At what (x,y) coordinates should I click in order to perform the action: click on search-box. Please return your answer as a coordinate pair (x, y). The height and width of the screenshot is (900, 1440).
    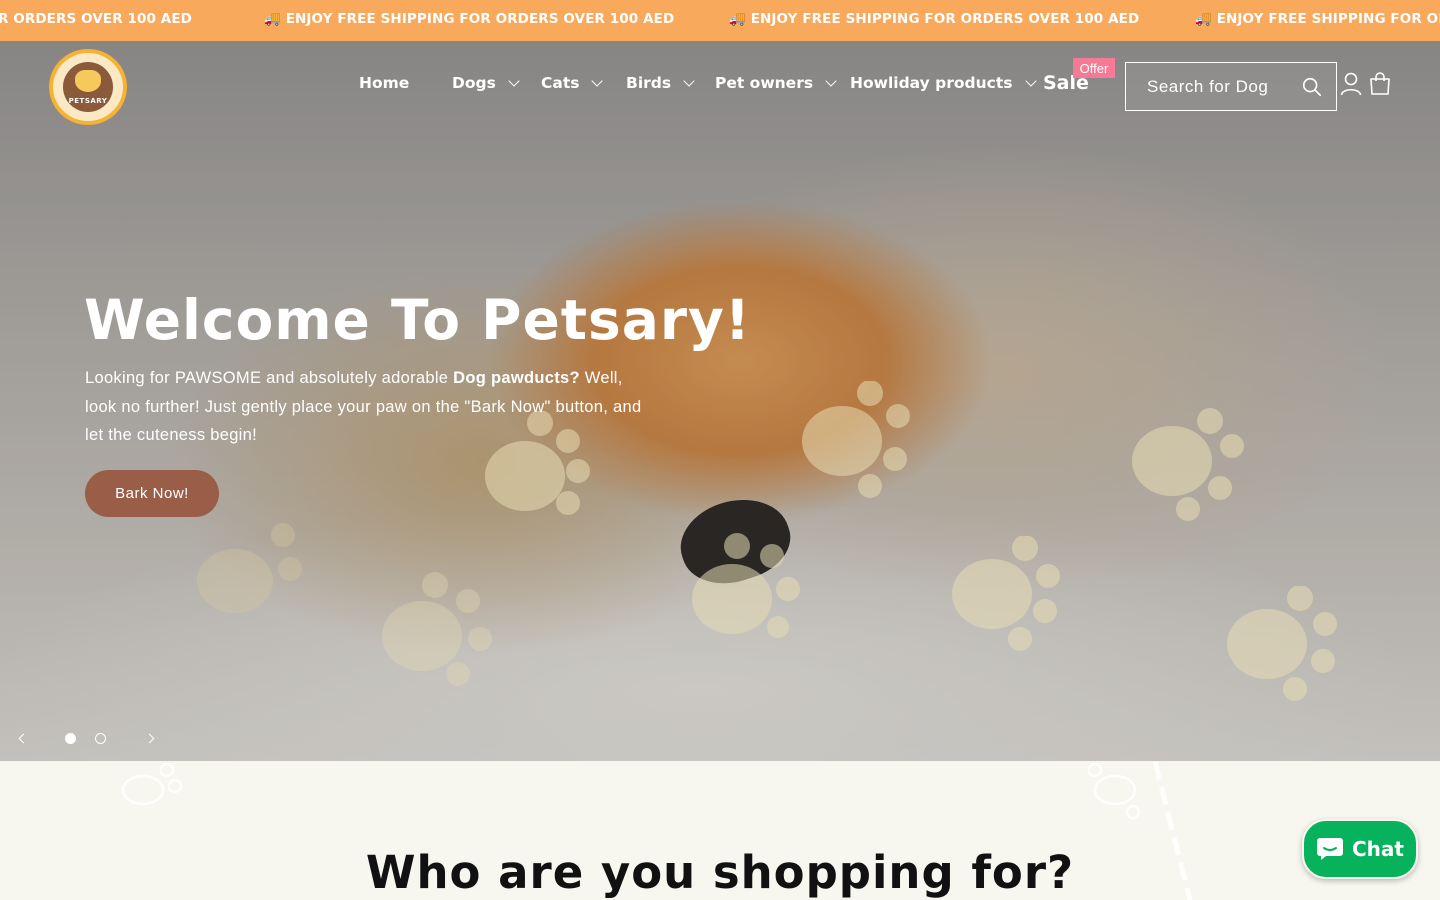
    Looking at the image, I should click on (1231, 86).